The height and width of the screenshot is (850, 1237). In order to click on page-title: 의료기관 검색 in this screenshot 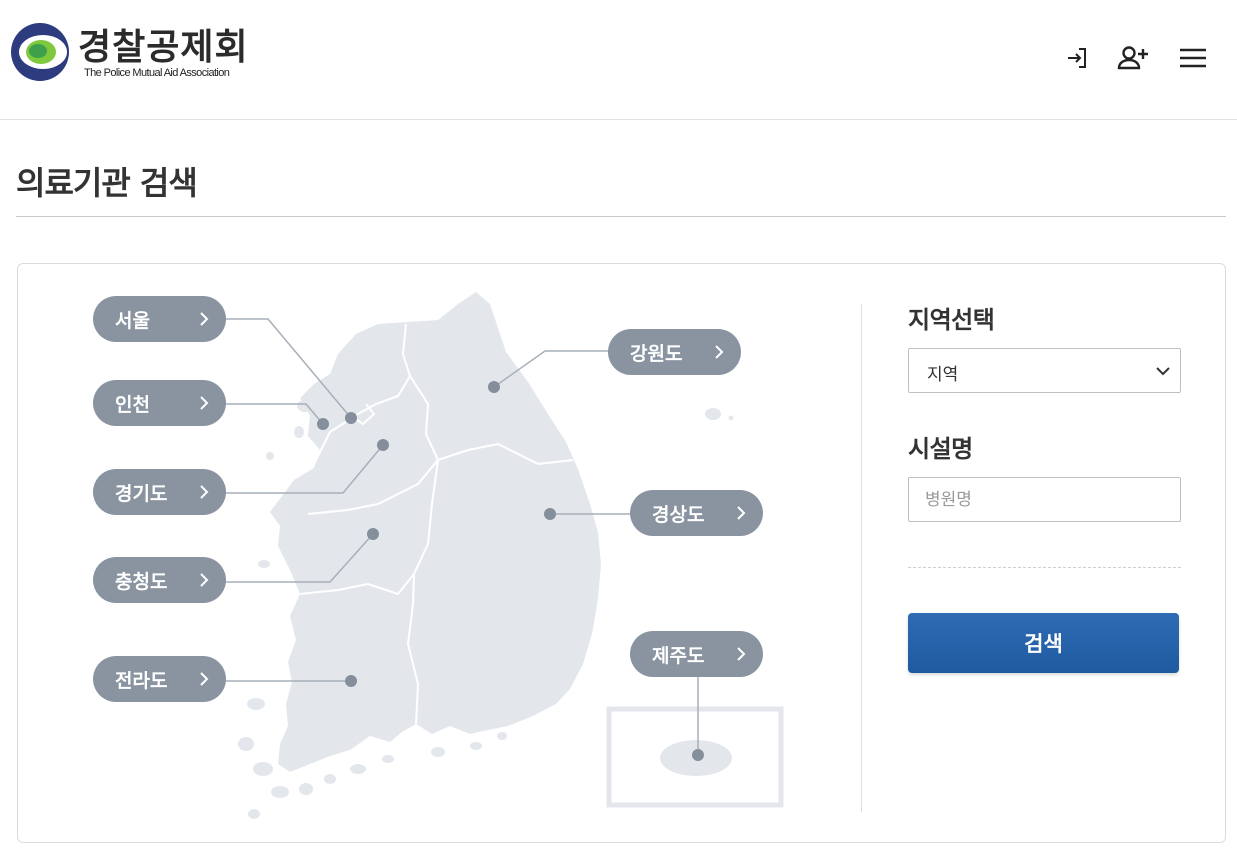, I will do `click(107, 183)`.